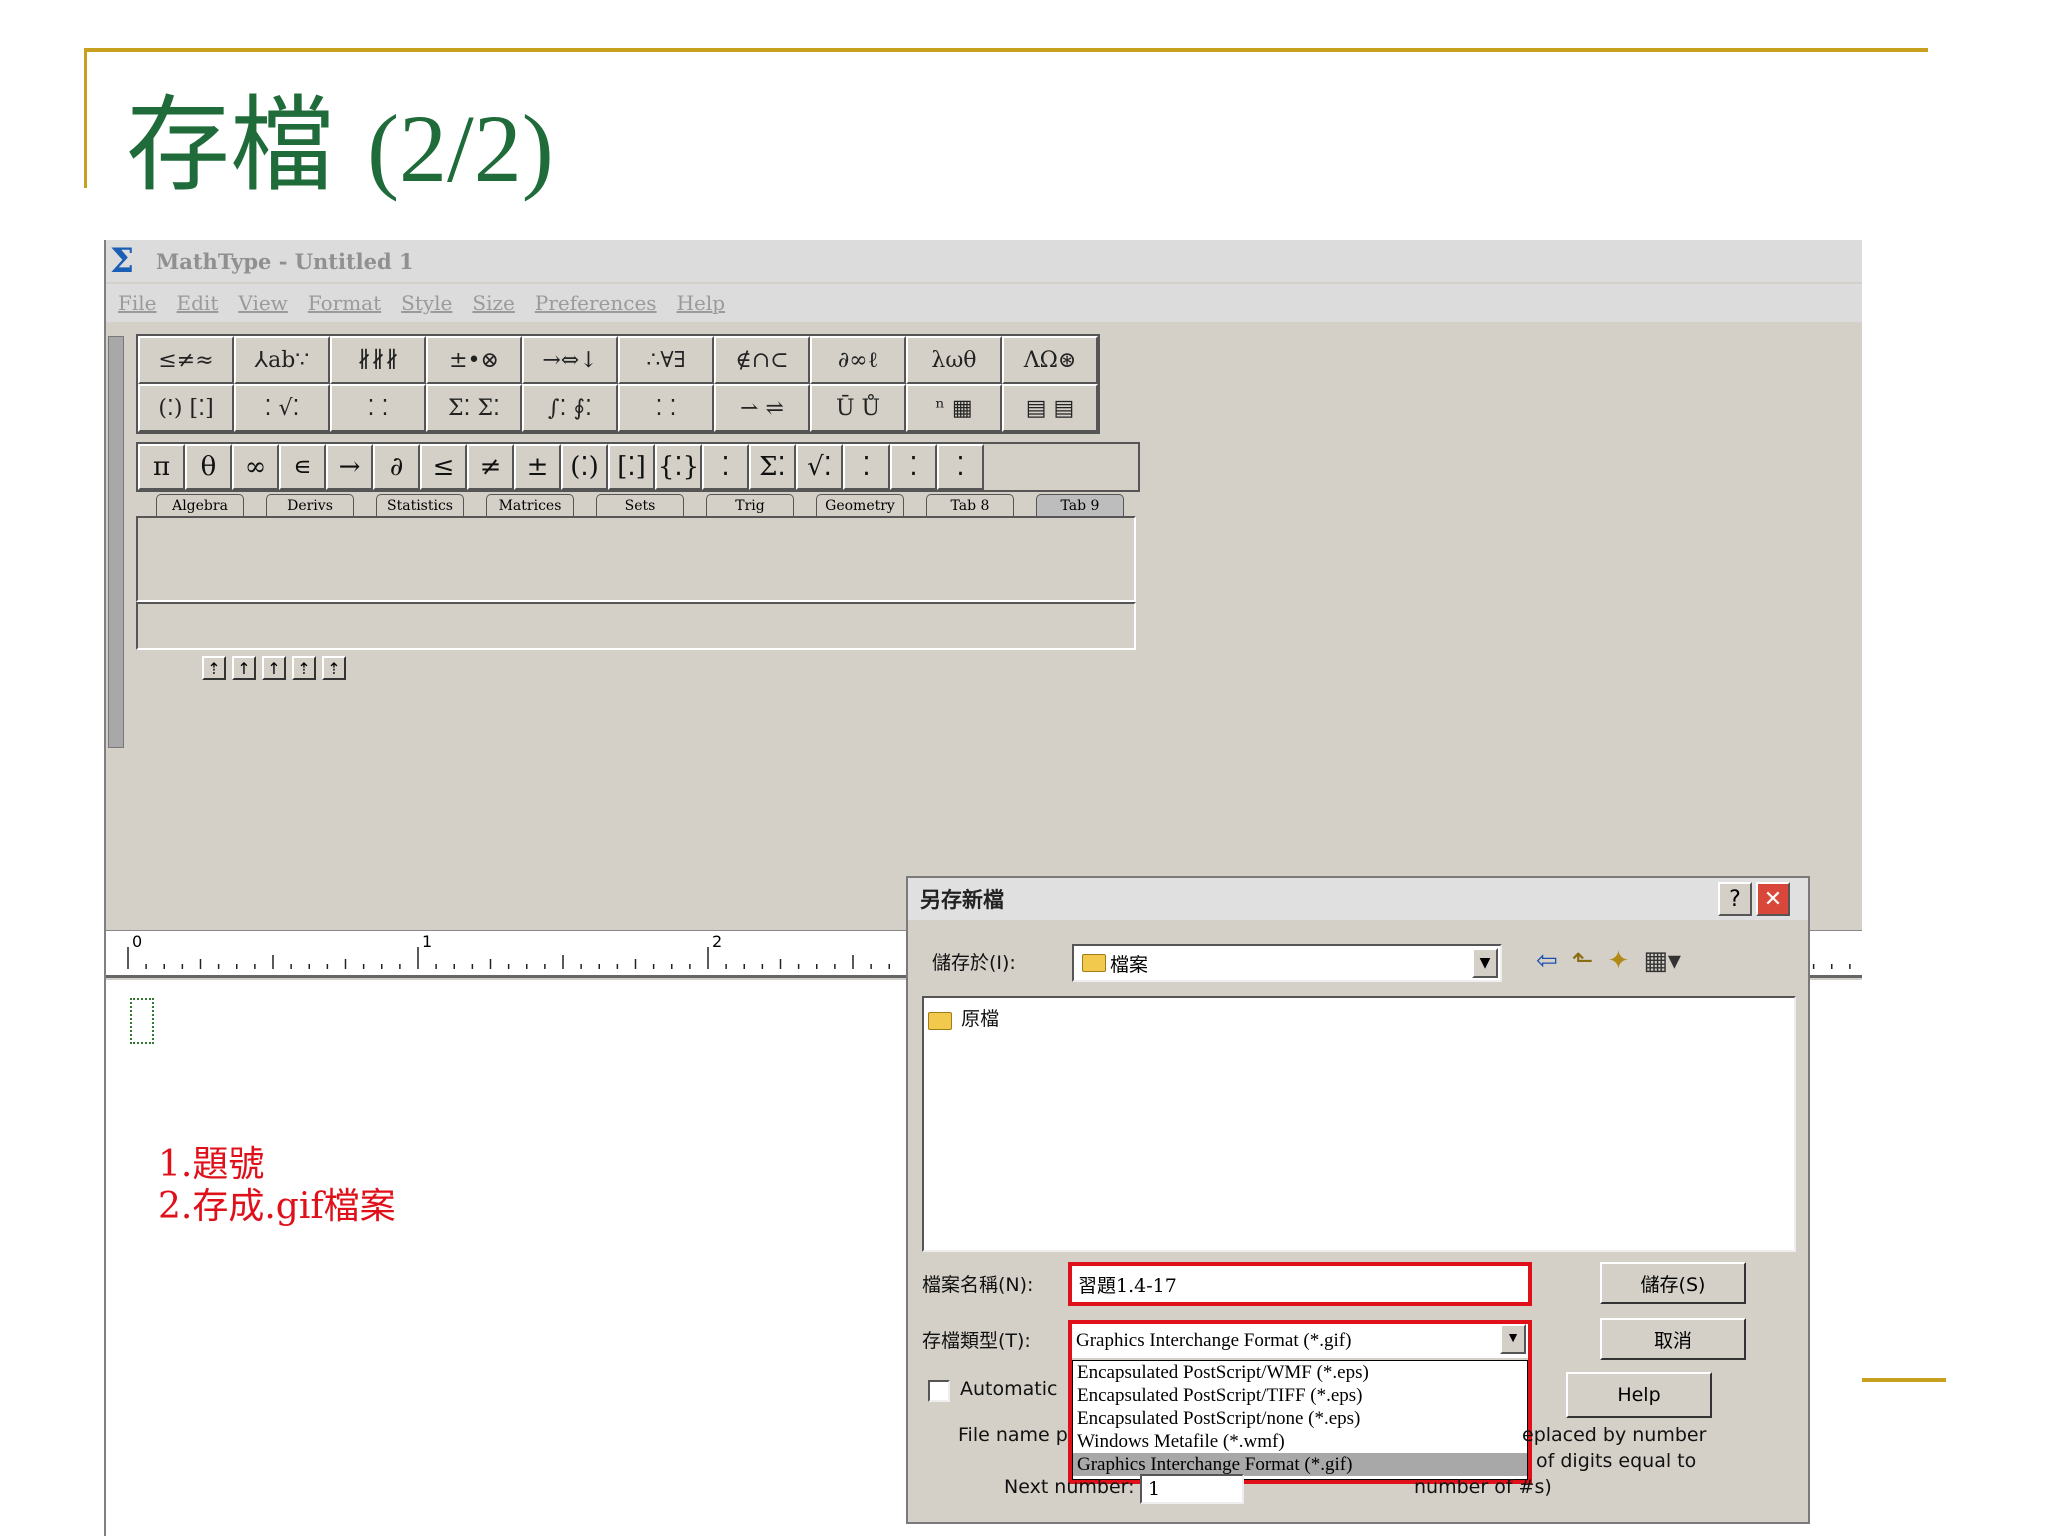  I want to click on small-bar-button: {⁚}, so click(678, 467).